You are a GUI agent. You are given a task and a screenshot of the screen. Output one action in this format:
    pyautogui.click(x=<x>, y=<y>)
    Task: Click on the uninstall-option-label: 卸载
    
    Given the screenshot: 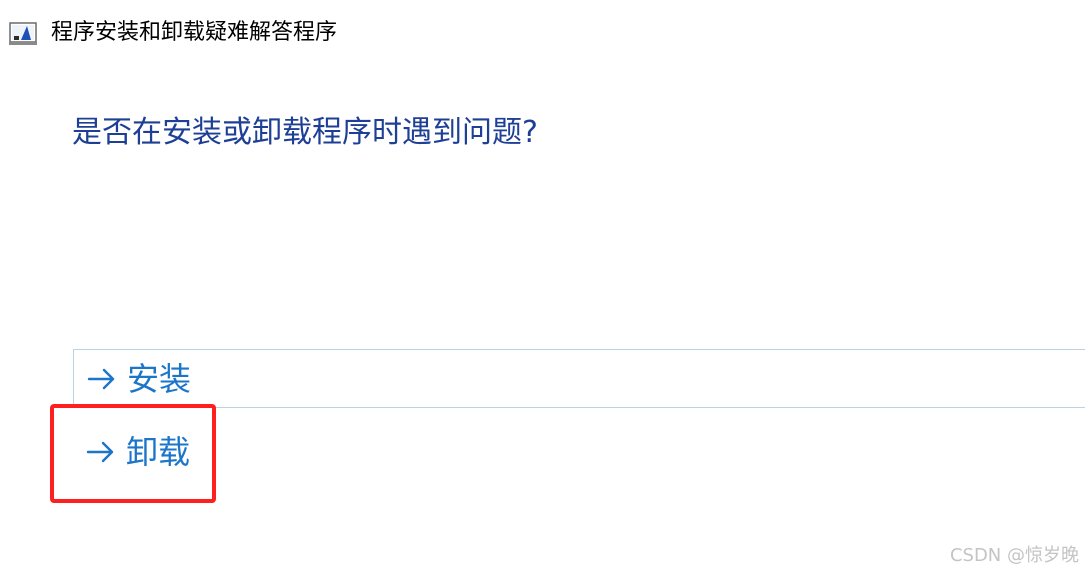 What is the action you would take?
    pyautogui.click(x=158, y=452)
    